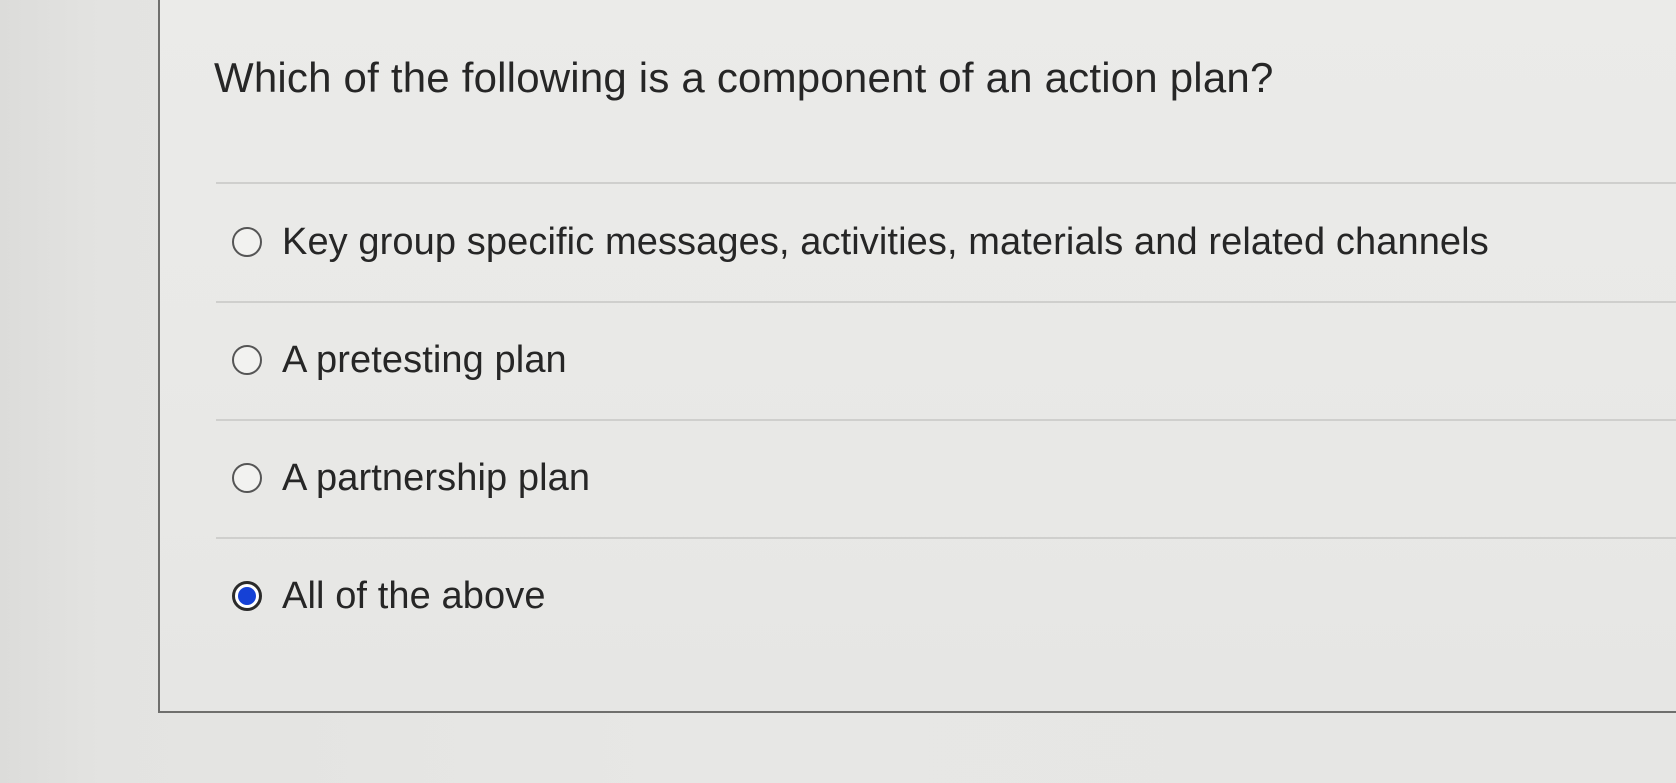 This screenshot has width=1676, height=783. I want to click on radio-checked-icon, so click(247, 596).